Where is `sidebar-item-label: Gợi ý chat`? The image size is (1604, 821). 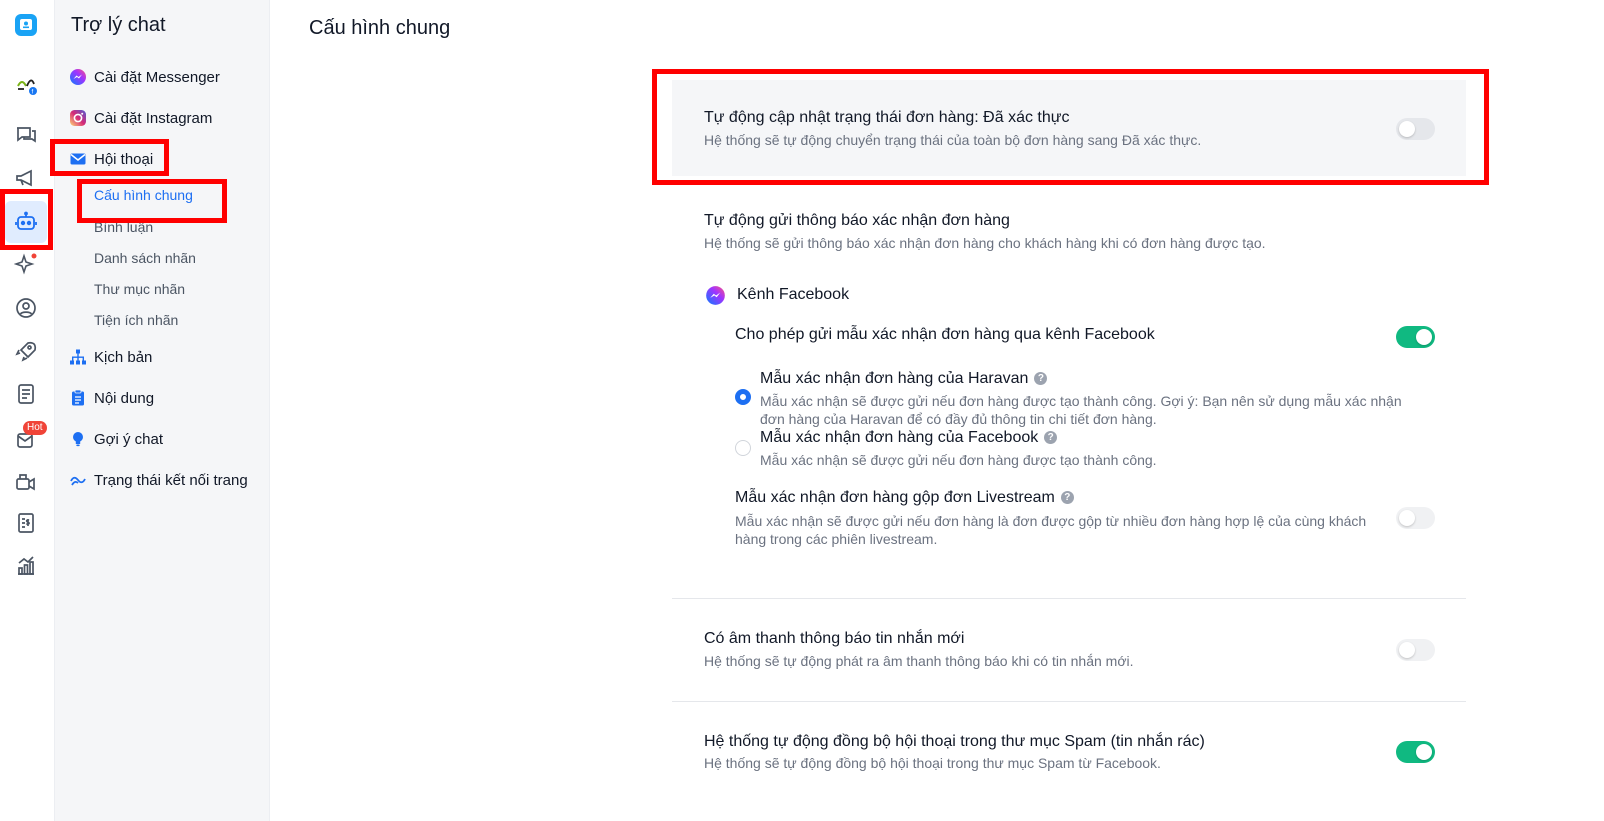 sidebar-item-label: Gợi ý chat is located at coordinates (129, 439).